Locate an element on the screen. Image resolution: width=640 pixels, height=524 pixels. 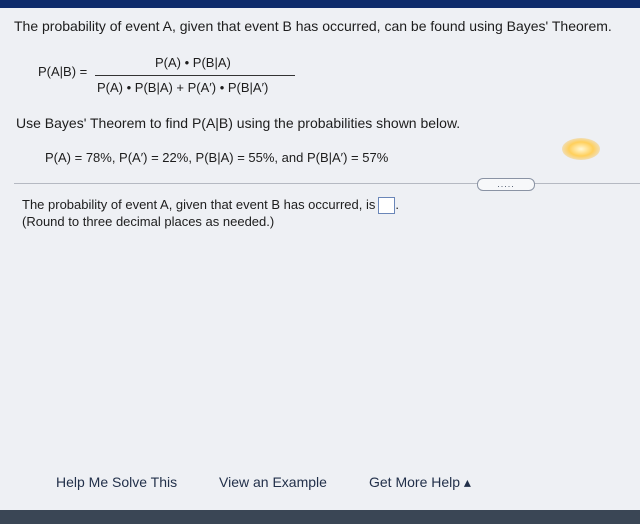
bottom-strip is located at coordinates (320, 517).